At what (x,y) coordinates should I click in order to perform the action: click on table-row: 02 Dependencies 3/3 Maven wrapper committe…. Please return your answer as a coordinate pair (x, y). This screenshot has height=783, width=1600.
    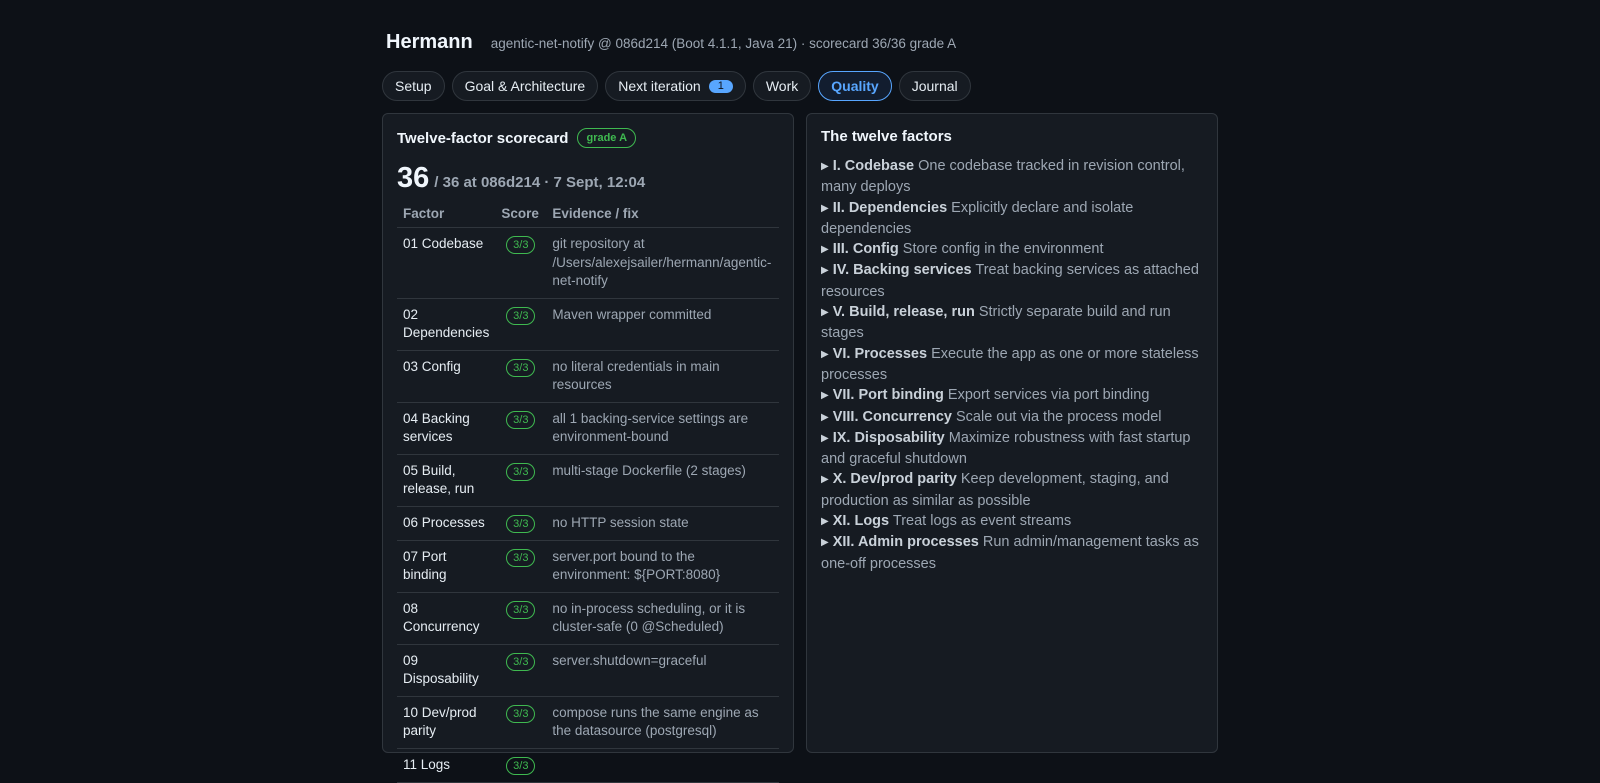
    Looking at the image, I should click on (588, 324).